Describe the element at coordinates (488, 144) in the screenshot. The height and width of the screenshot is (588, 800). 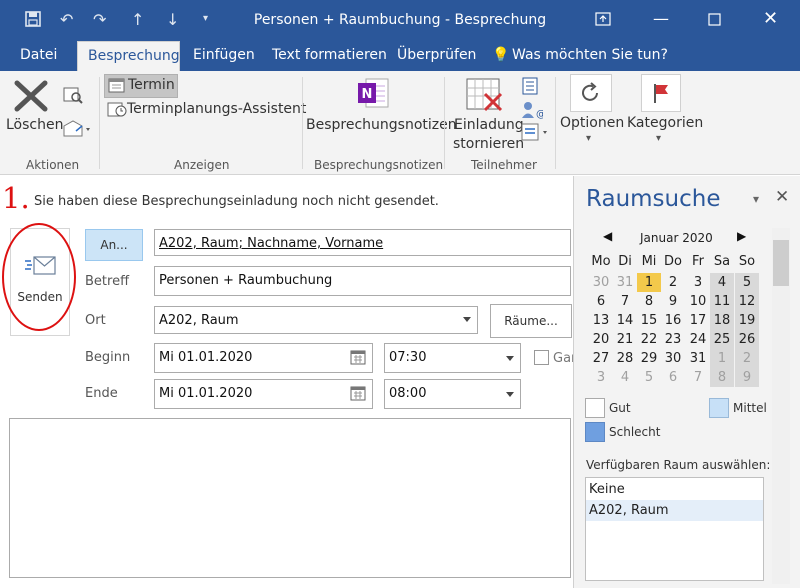
I see `einladung-stornieren-line2: stornieren` at that location.